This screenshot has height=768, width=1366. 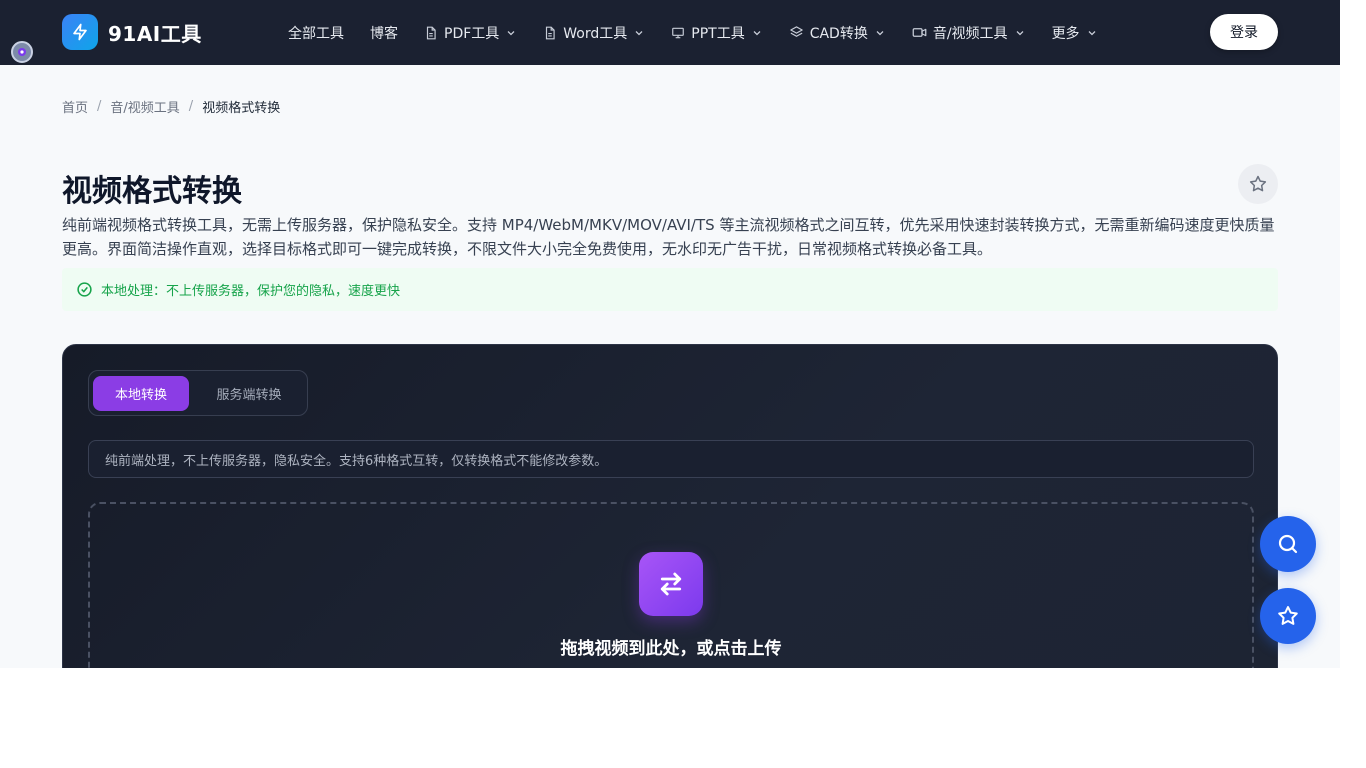 I want to click on tab-local-convert: 本地转换, so click(x=141, y=393).